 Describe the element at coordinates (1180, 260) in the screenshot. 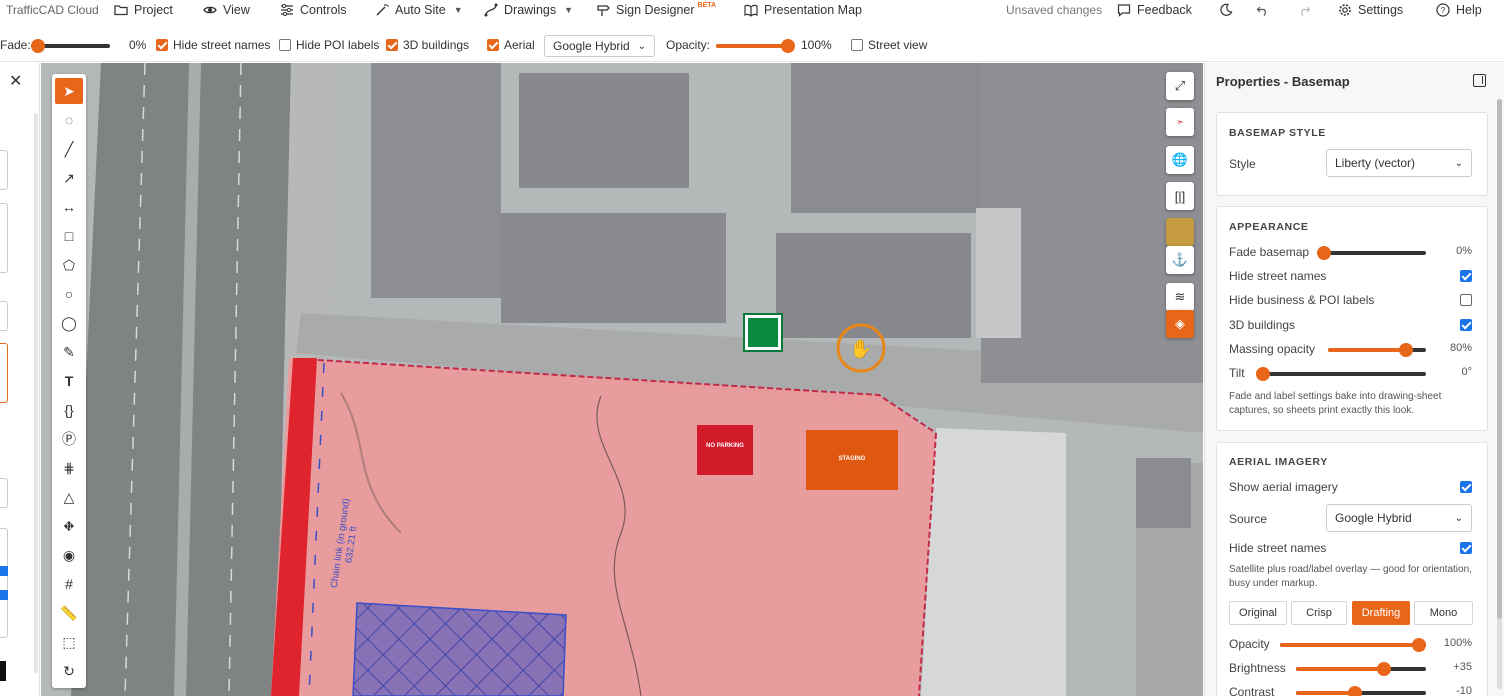

I see `anchor-button: ⚓` at that location.